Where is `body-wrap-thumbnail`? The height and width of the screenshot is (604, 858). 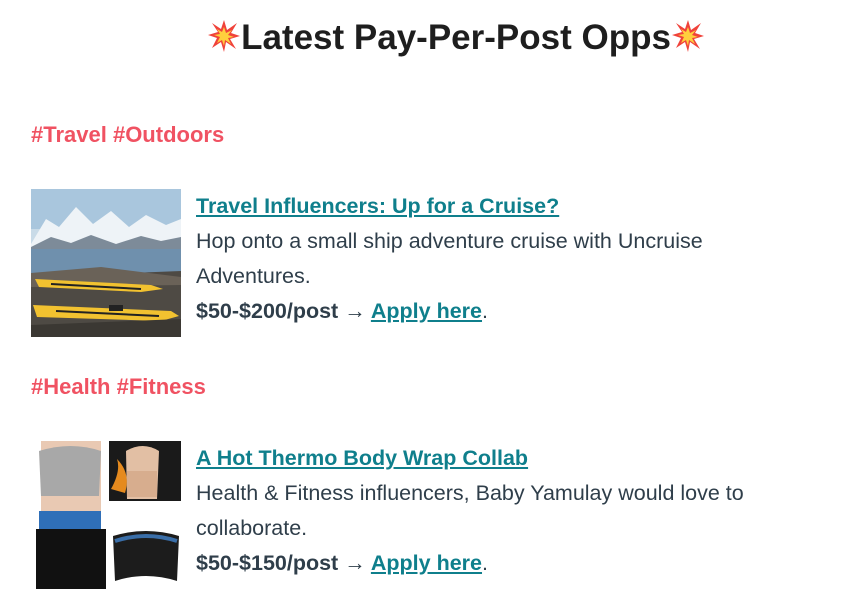
body-wrap-thumbnail is located at coordinates (106, 515).